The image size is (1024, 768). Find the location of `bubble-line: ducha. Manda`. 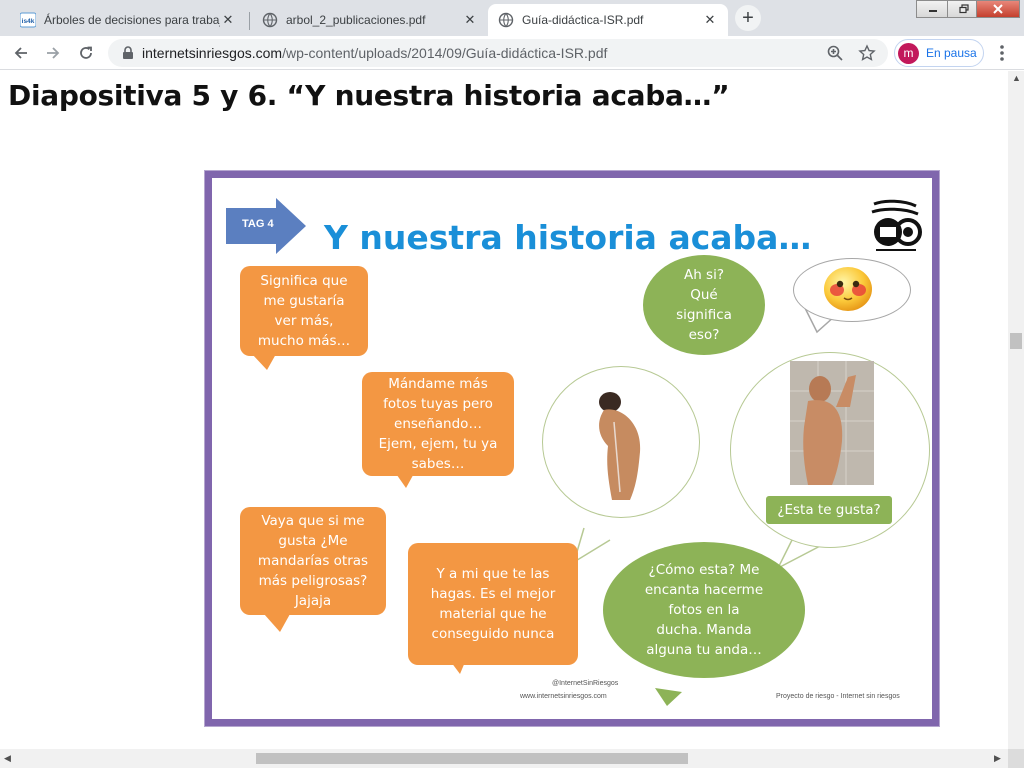

bubble-line: ducha. Manda is located at coordinates (704, 630).